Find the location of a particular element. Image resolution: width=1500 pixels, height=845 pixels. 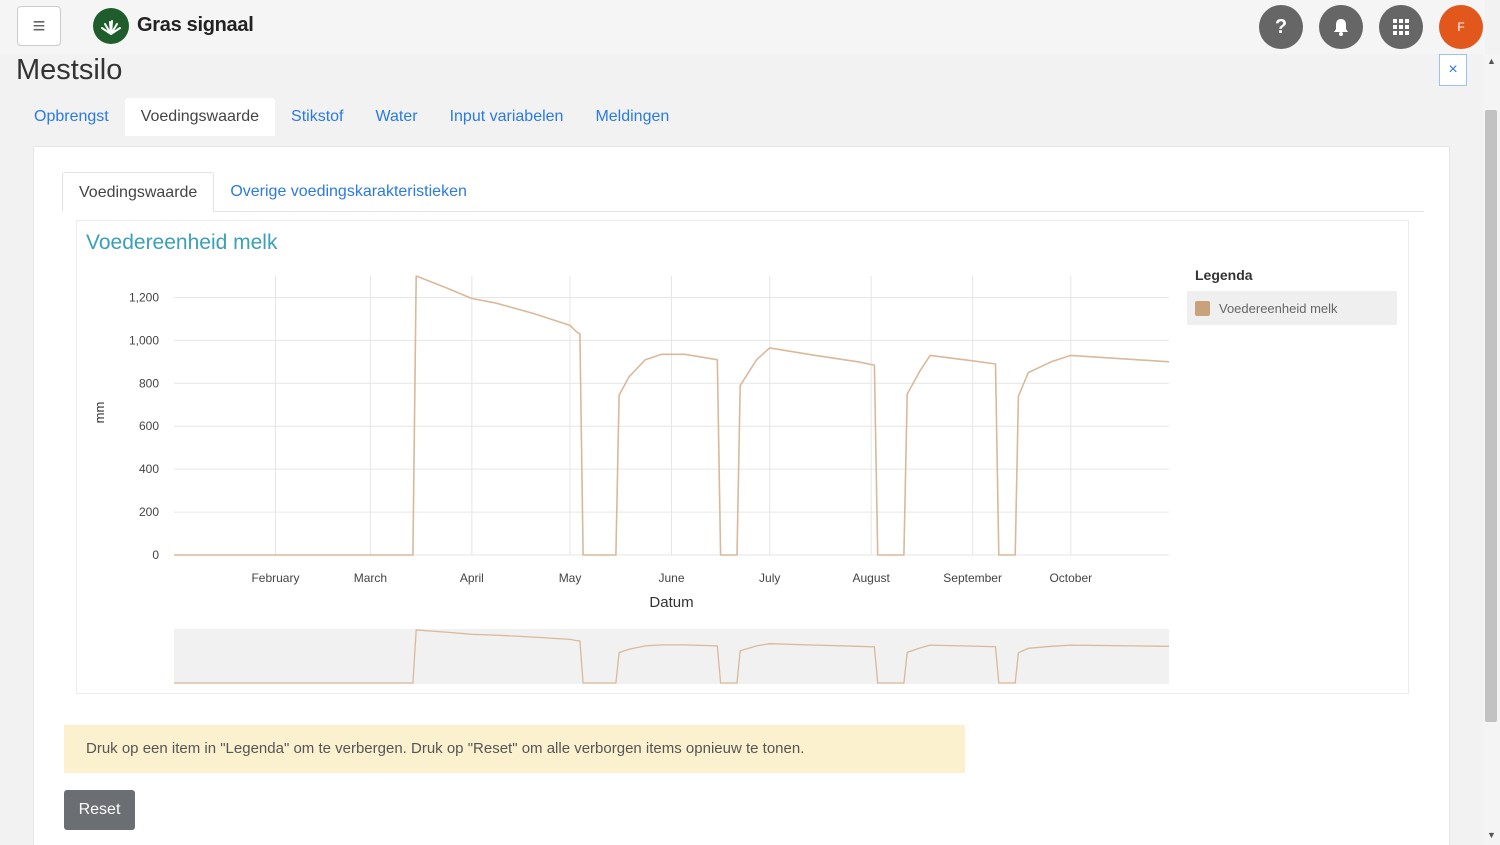

hamburger-icon: ≡ is located at coordinates (39, 25).